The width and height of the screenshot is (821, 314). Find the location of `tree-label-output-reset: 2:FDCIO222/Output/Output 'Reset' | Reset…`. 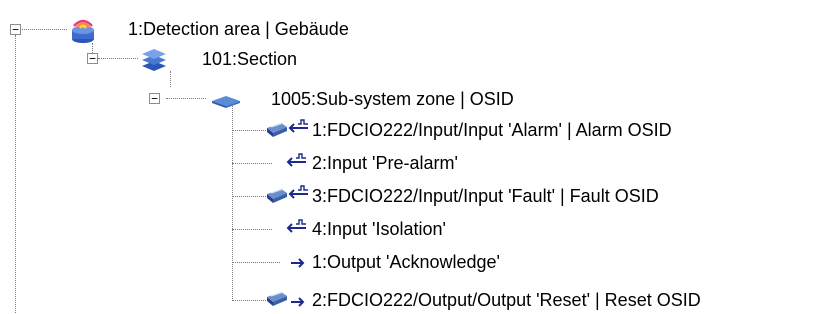

tree-label-output-reset: 2:FDCIO222/Output/Output 'Reset' | Reset… is located at coordinates (506, 300).